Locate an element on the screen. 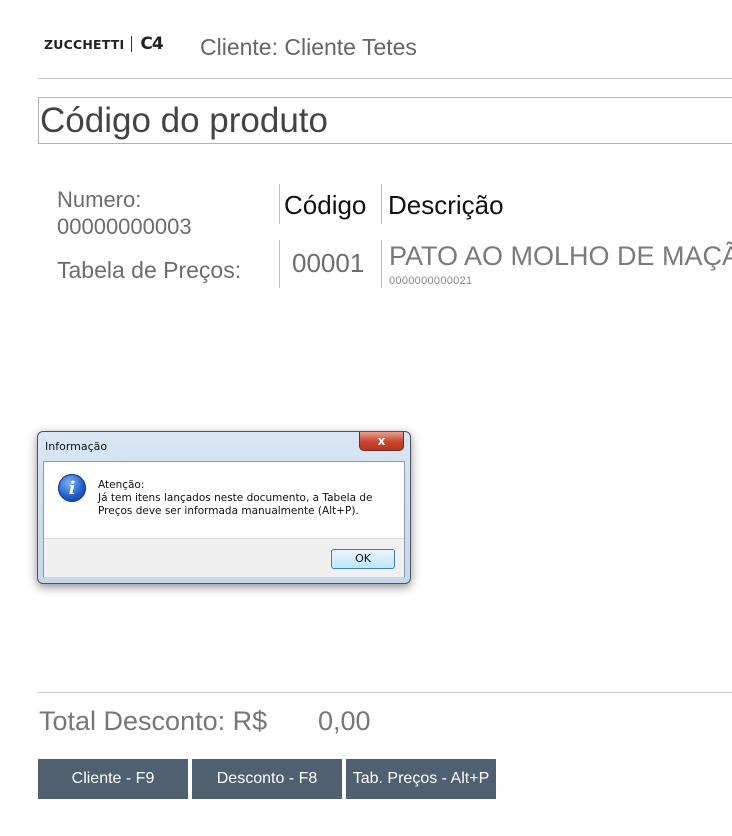 Image resolution: width=732 pixels, height=836 pixels. logo-separator is located at coordinates (132, 44).